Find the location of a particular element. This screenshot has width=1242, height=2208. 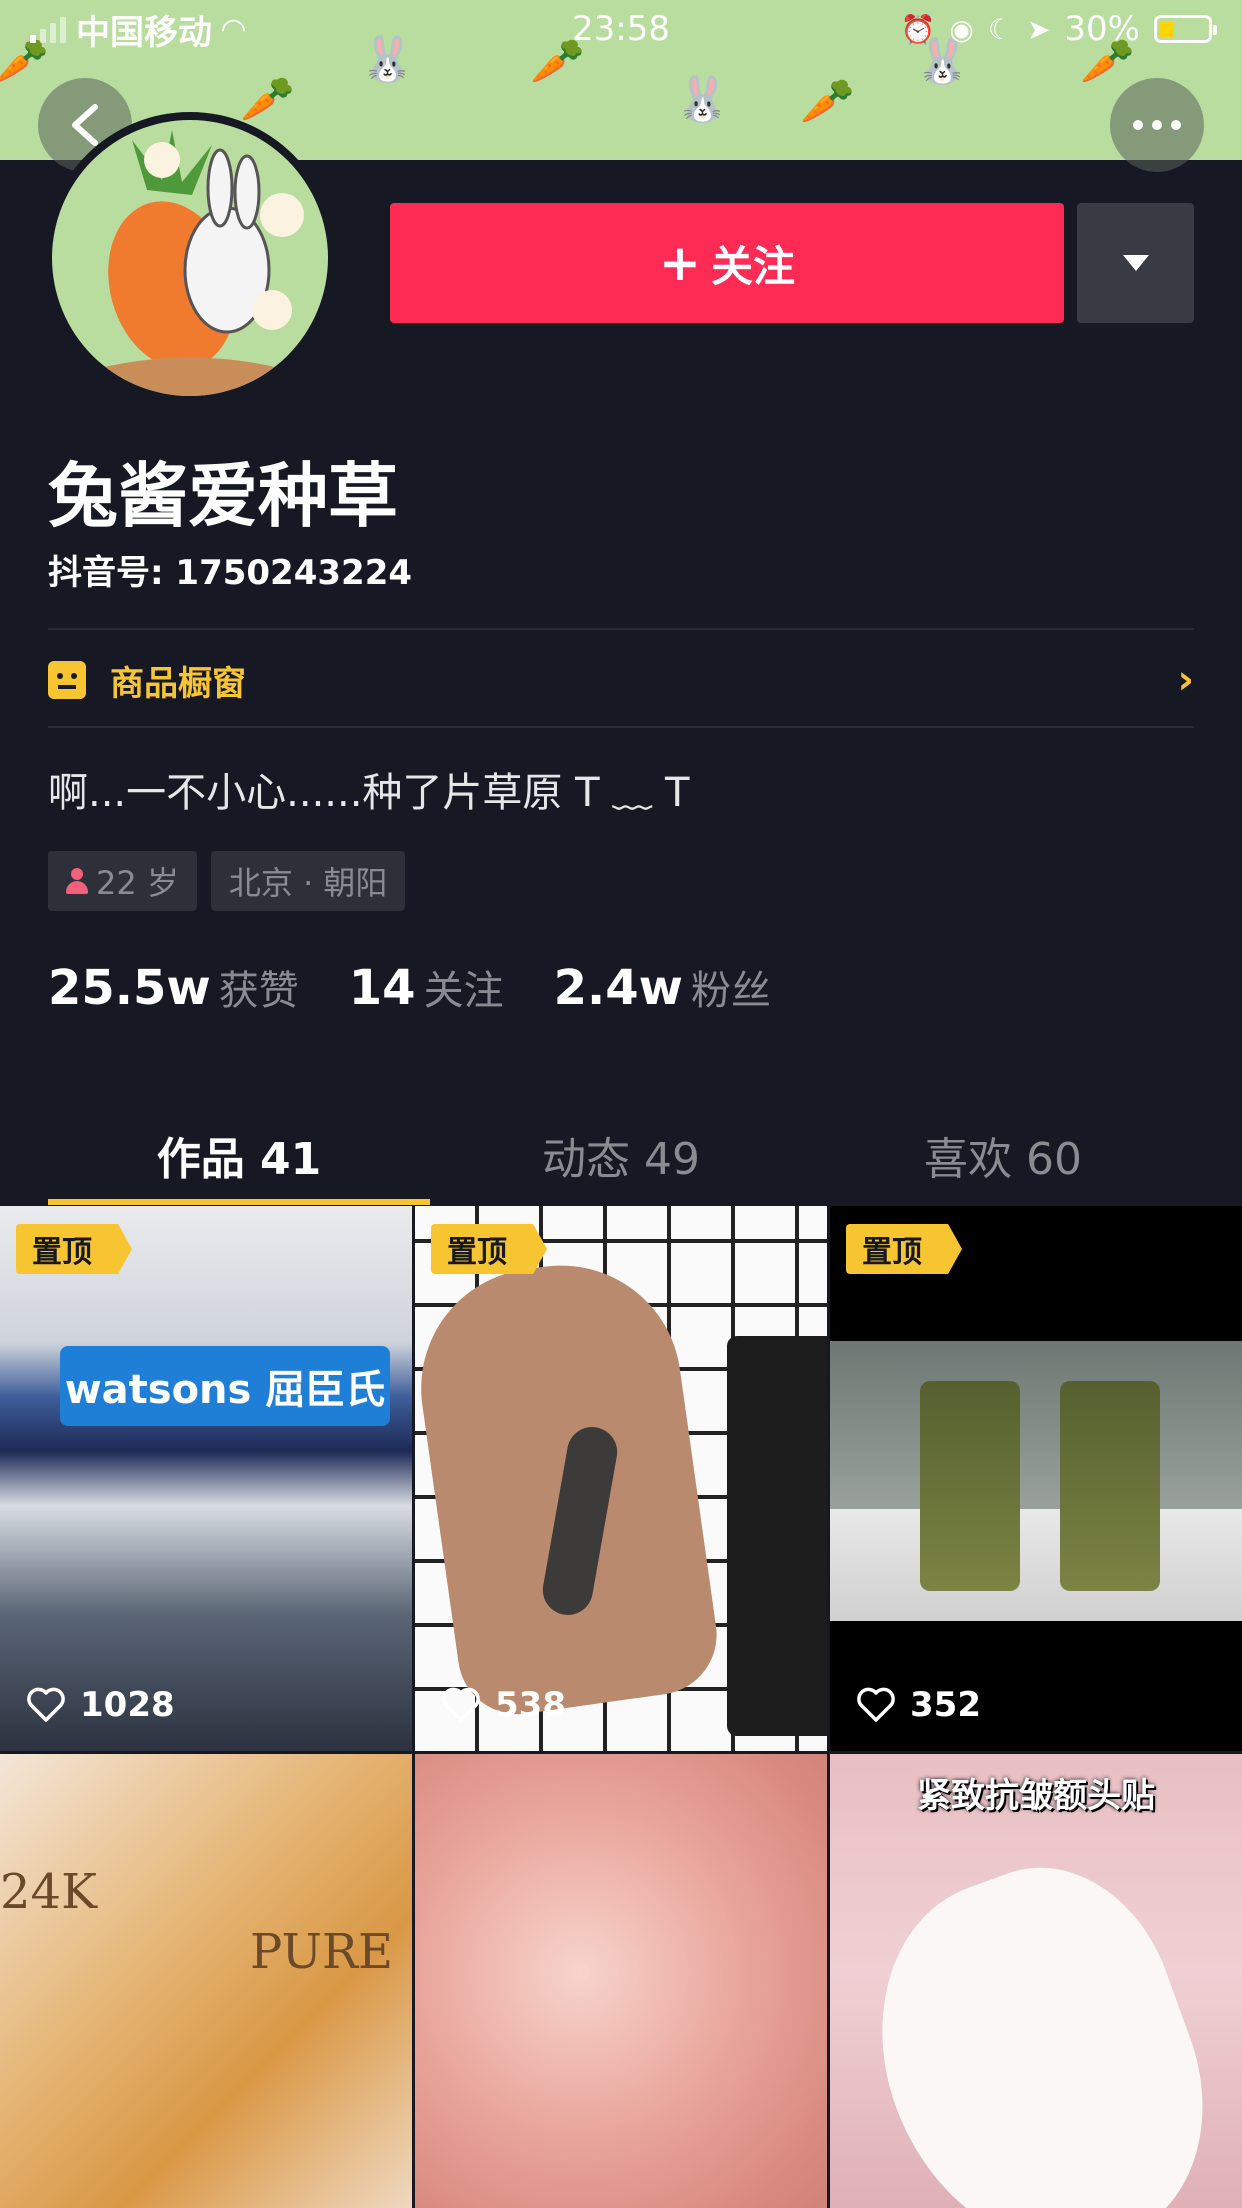

recommend-dropdown-button is located at coordinates (1135, 263).